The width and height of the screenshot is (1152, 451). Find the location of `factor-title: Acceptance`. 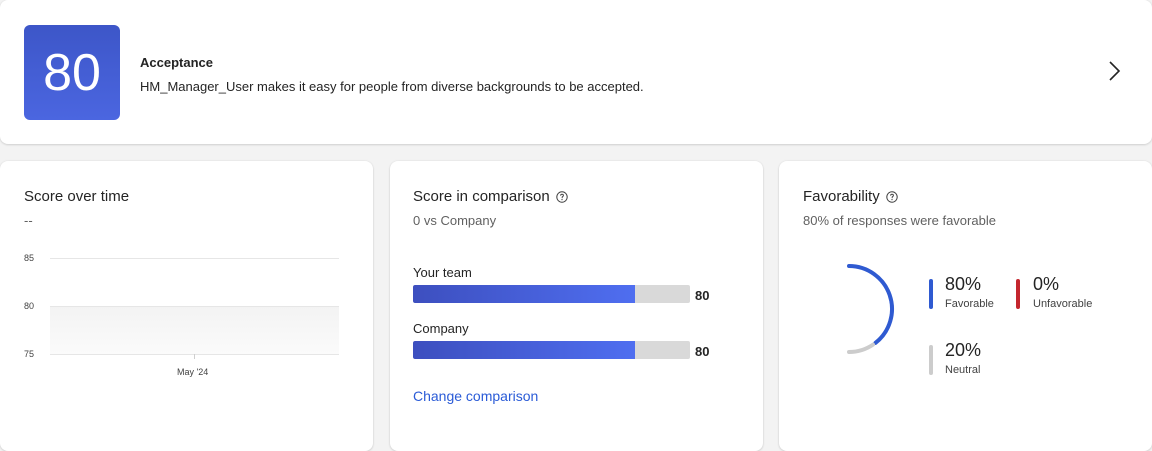

factor-title: Acceptance is located at coordinates (176, 62).